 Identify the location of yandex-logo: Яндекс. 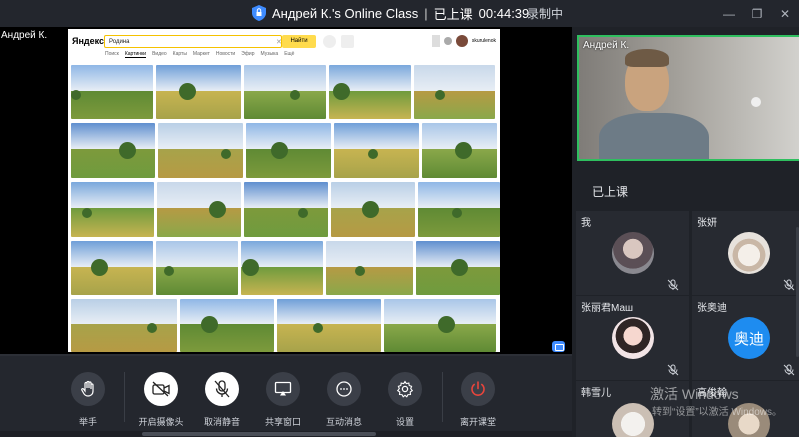
(88, 41).